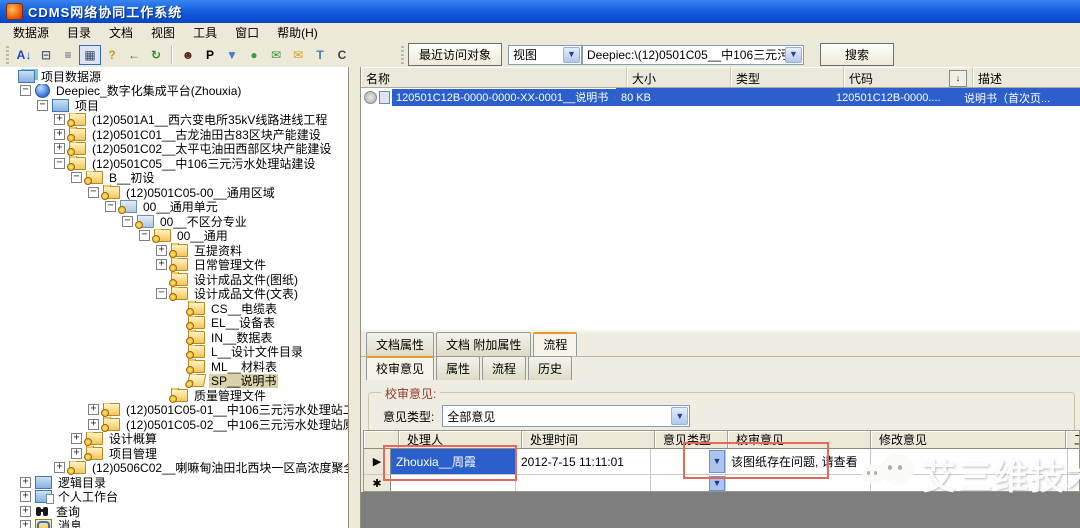 The image size is (1080, 528). What do you see at coordinates (90, 54) in the screenshot?
I see `grid-view-icon: ▦` at bounding box center [90, 54].